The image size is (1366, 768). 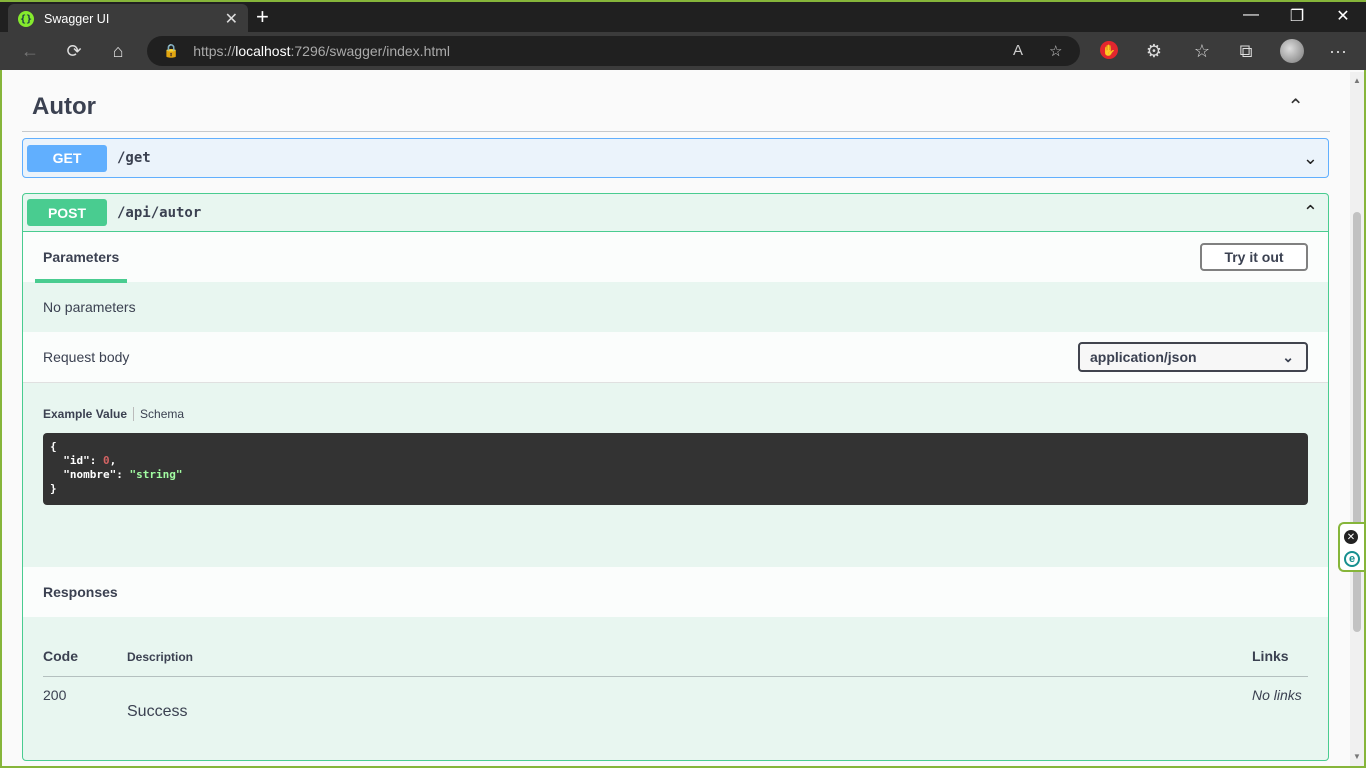 What do you see at coordinates (1055, 51) in the screenshot?
I see `add-favorite-icon: ☆` at bounding box center [1055, 51].